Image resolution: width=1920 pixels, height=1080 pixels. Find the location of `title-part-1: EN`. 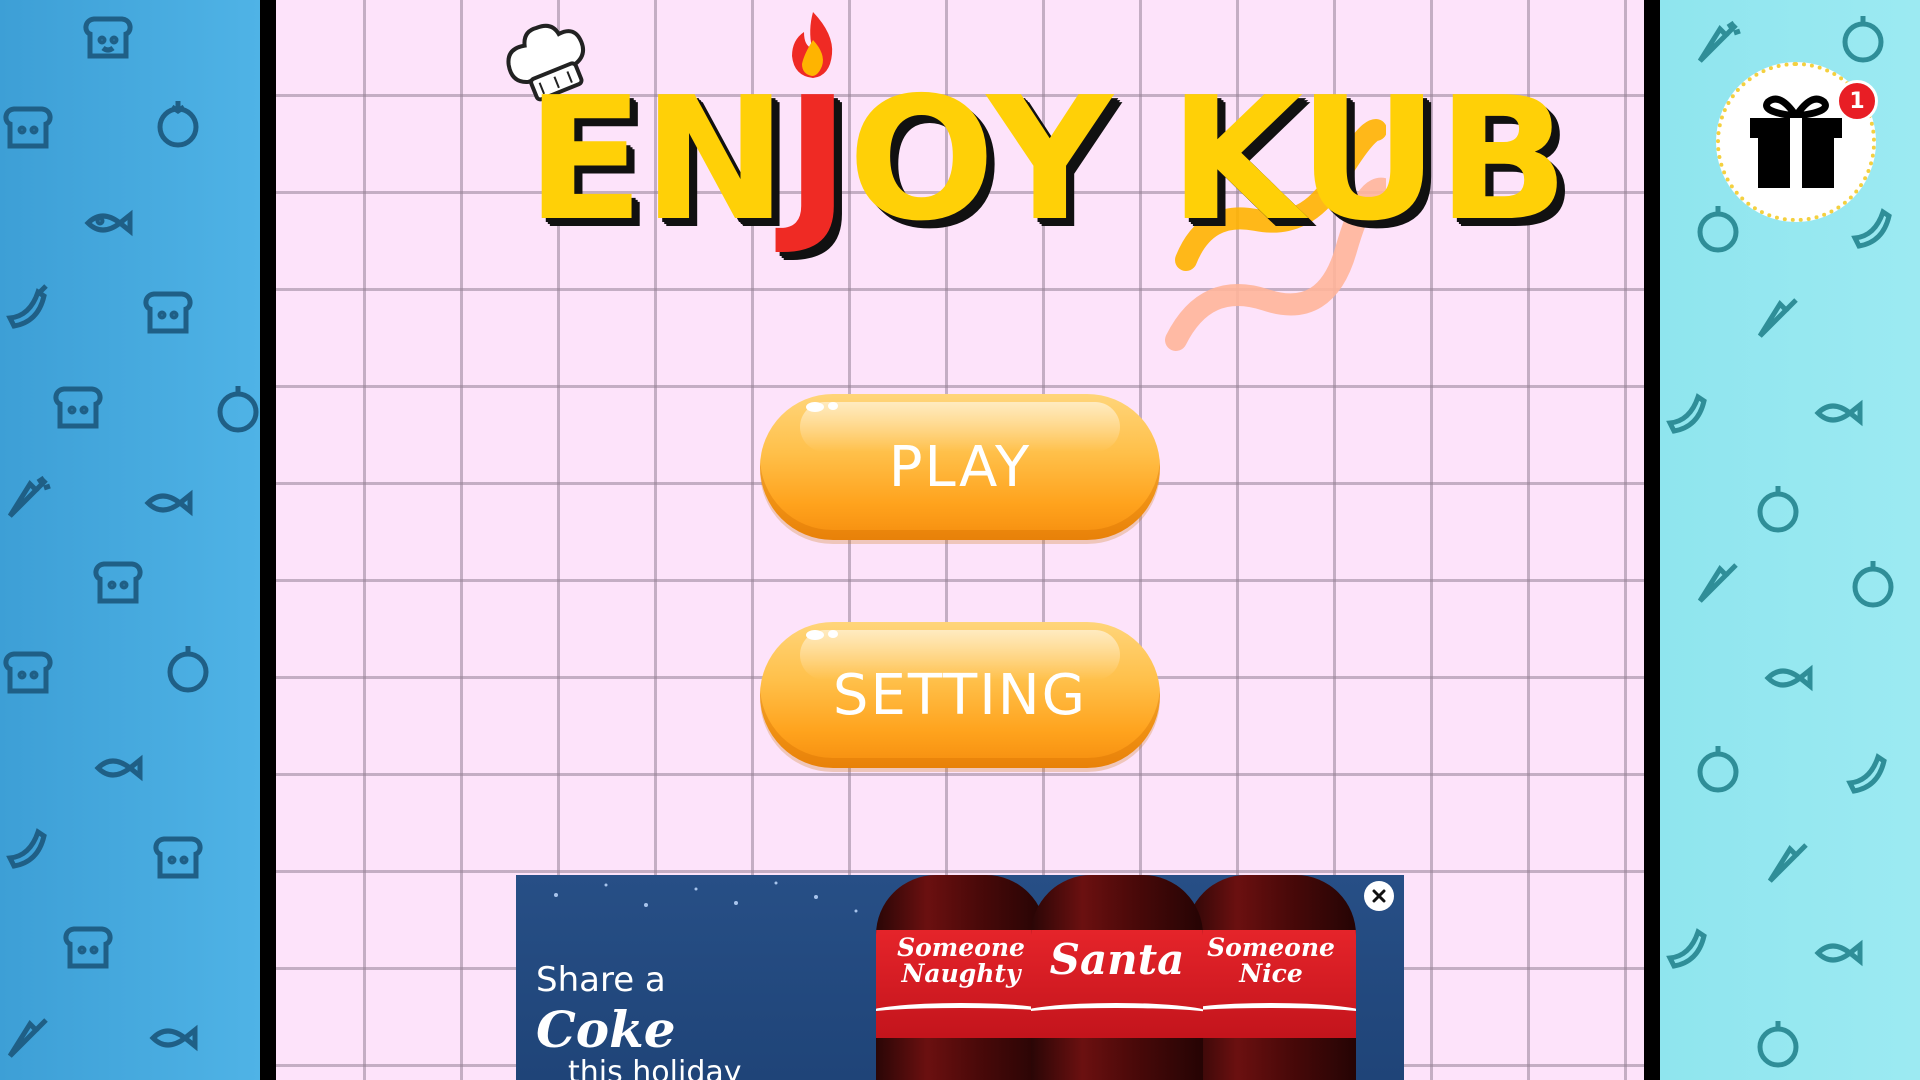

title-part-1: EN is located at coordinates (656, 160).